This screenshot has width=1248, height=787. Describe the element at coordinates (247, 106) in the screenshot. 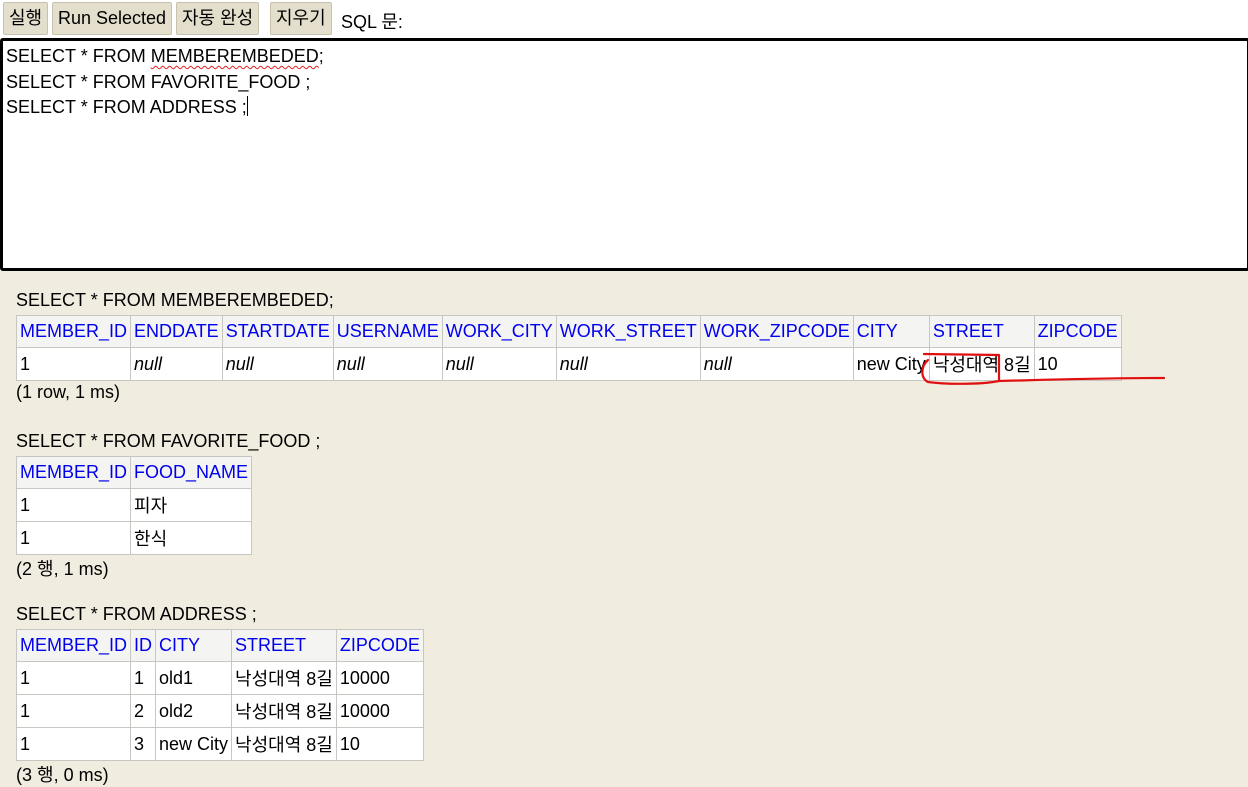

I see `text-caret` at that location.